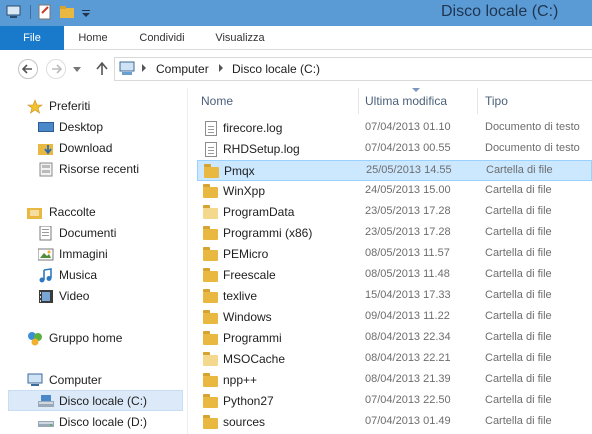 The height and width of the screenshot is (434, 592). Describe the element at coordinates (248, 401) in the screenshot. I see `file-name: Python27` at that location.